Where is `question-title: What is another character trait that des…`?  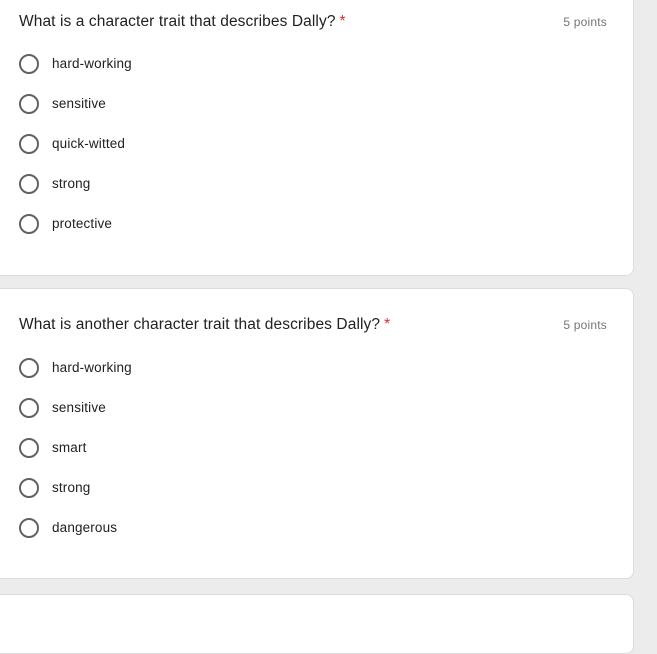 question-title: What is another character trait that des… is located at coordinates (204, 325).